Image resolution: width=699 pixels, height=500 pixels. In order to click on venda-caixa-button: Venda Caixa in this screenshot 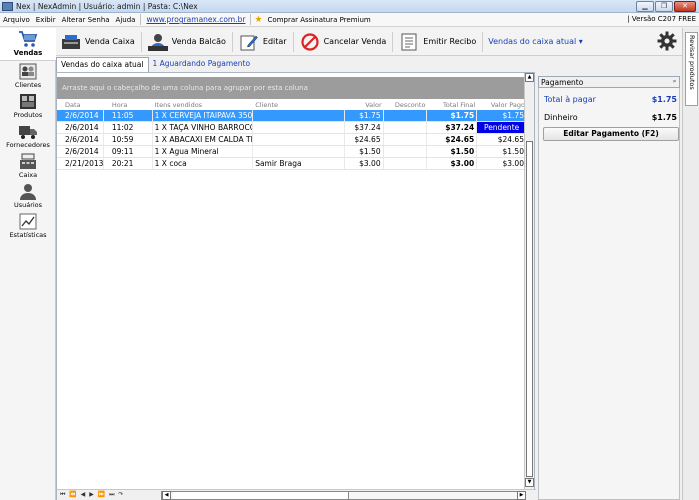, I will do `click(98, 42)`.